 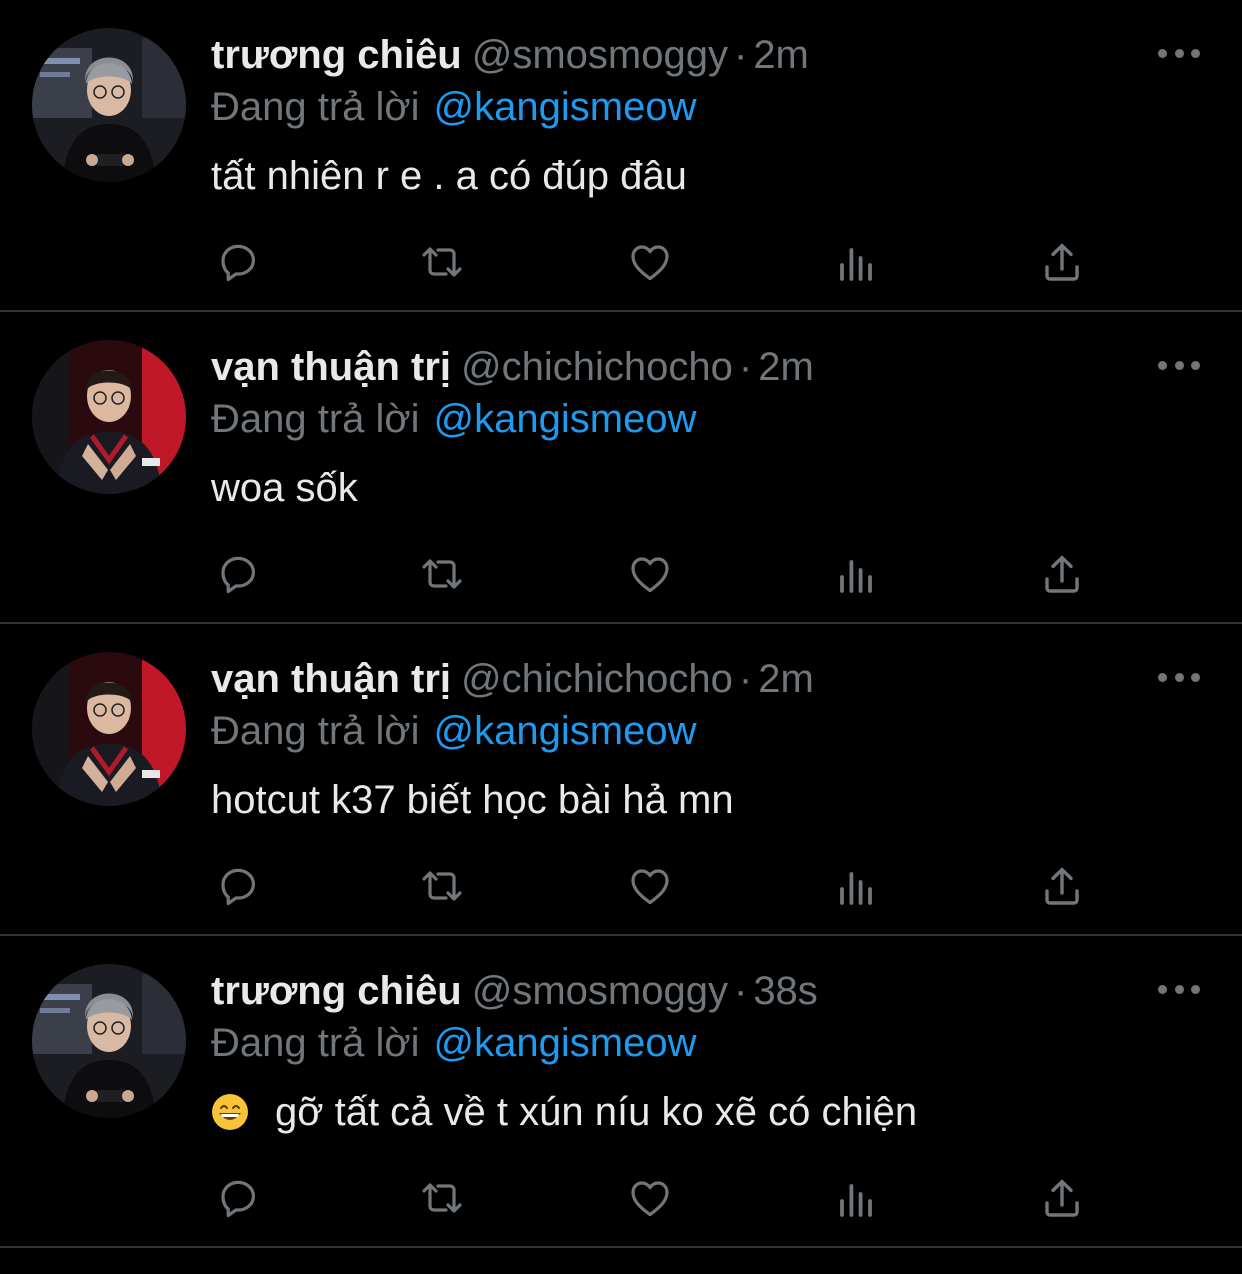 I want to click on tweet-text: tất nhiên r e . a có đúp đâu, so click(x=449, y=176).